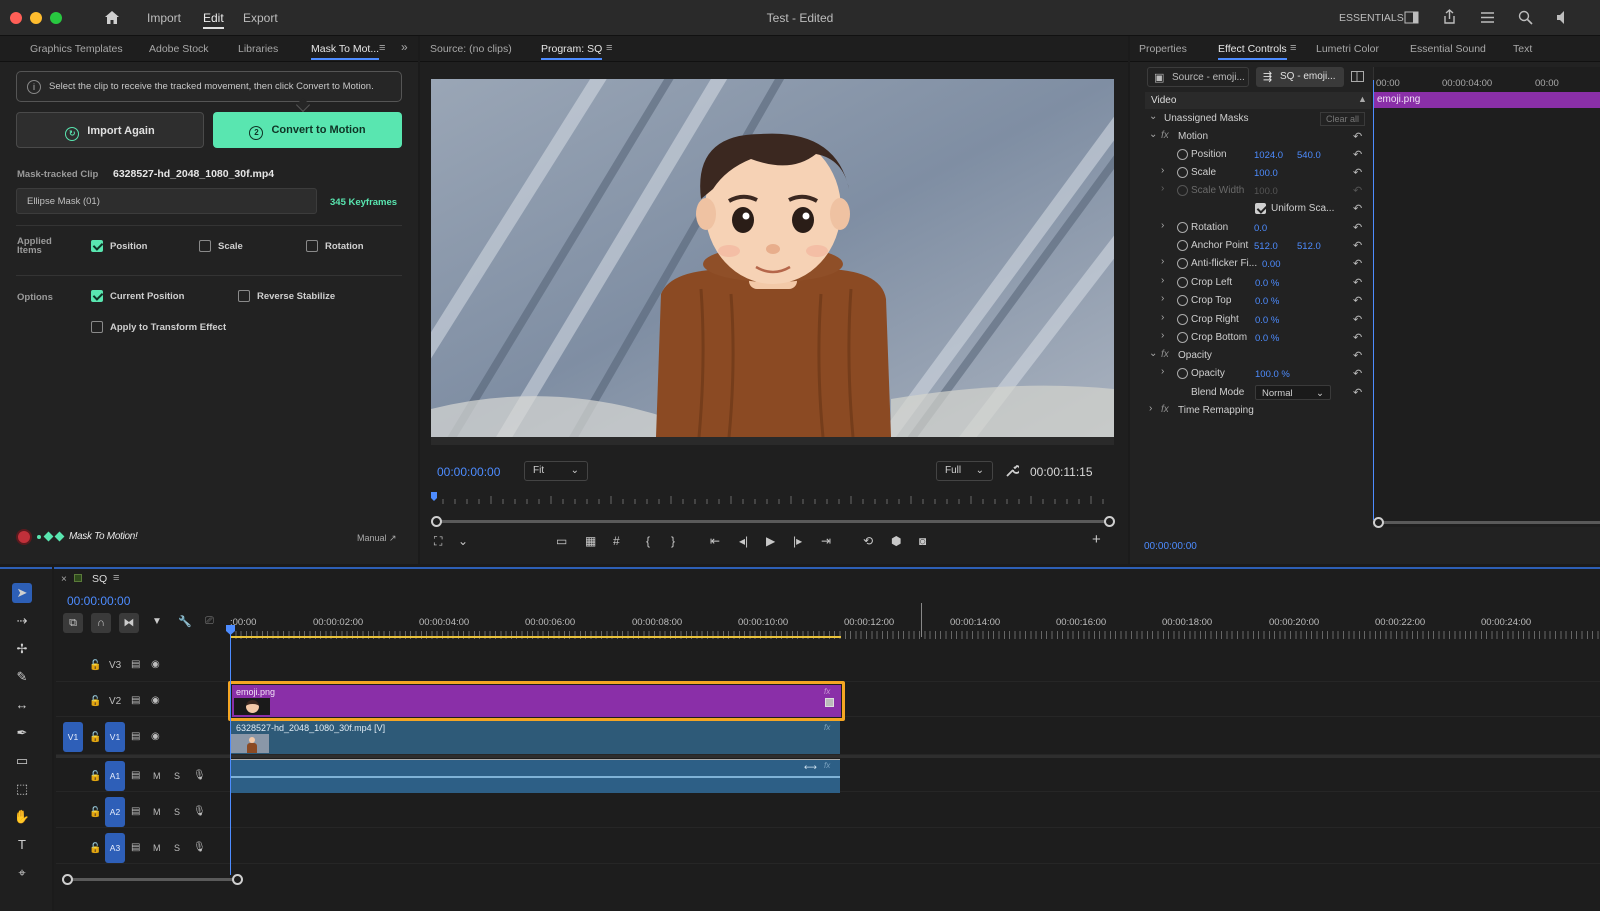  Describe the element at coordinates (101, 623) in the screenshot. I see `snap-icon: ∩` at that location.